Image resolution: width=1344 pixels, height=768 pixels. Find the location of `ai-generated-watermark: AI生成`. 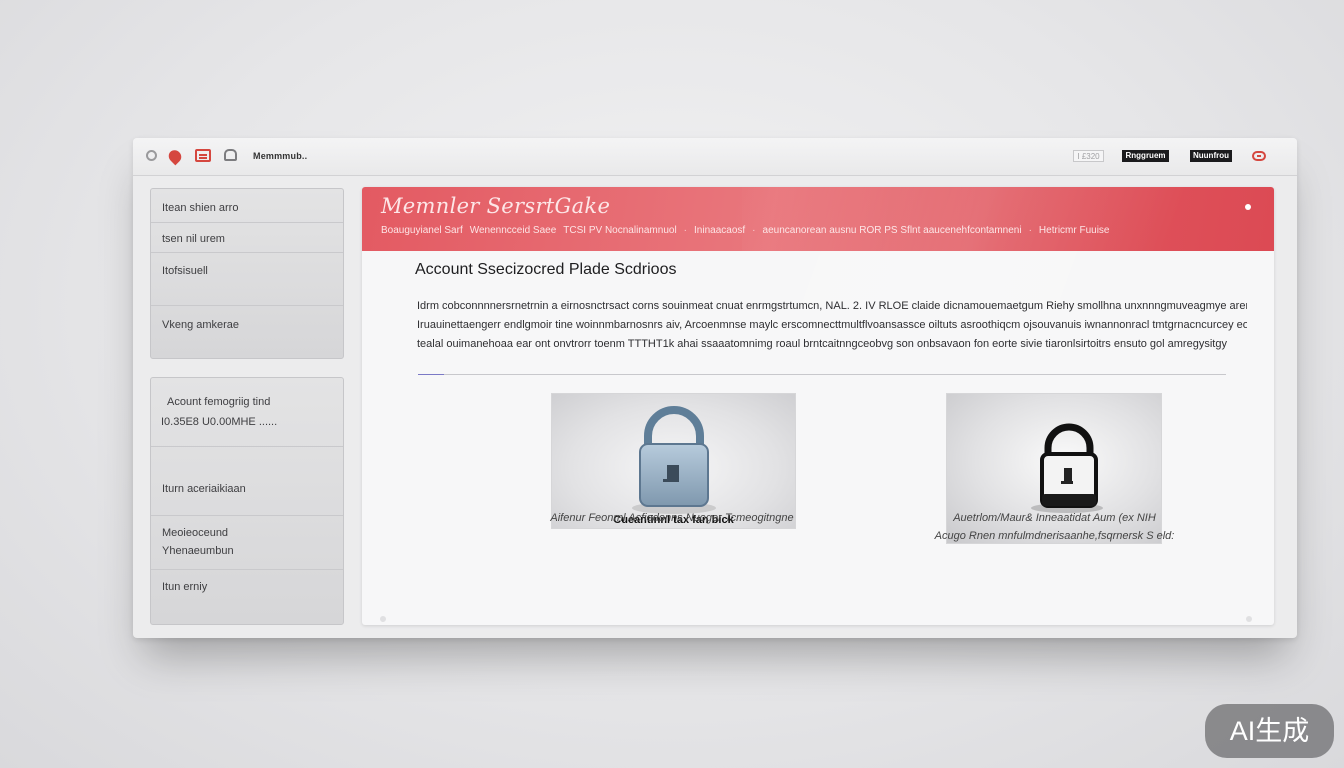

ai-generated-watermark: AI生成 is located at coordinates (1269, 731).